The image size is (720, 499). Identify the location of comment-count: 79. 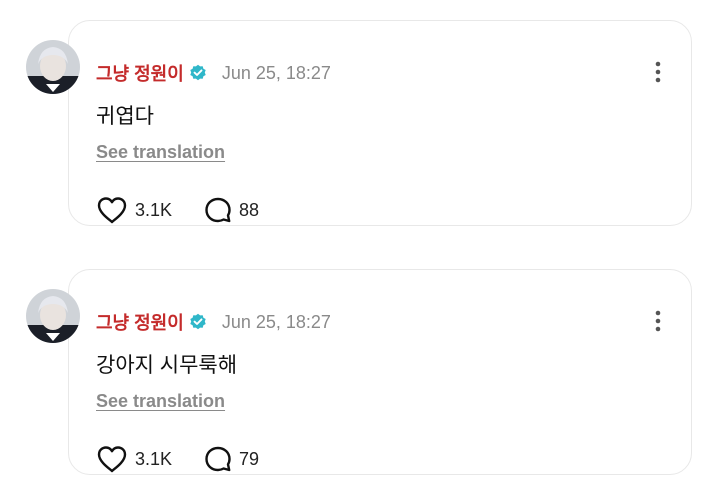
(249, 458).